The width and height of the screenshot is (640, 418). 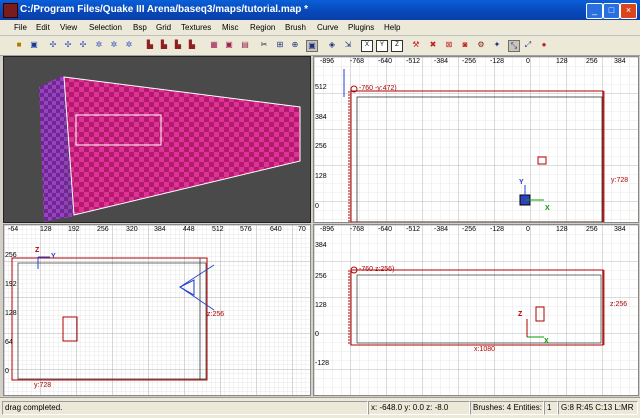 What do you see at coordinates (312, 46) in the screenshot?
I see `cubic-clip-icon: ▣` at bounding box center [312, 46].